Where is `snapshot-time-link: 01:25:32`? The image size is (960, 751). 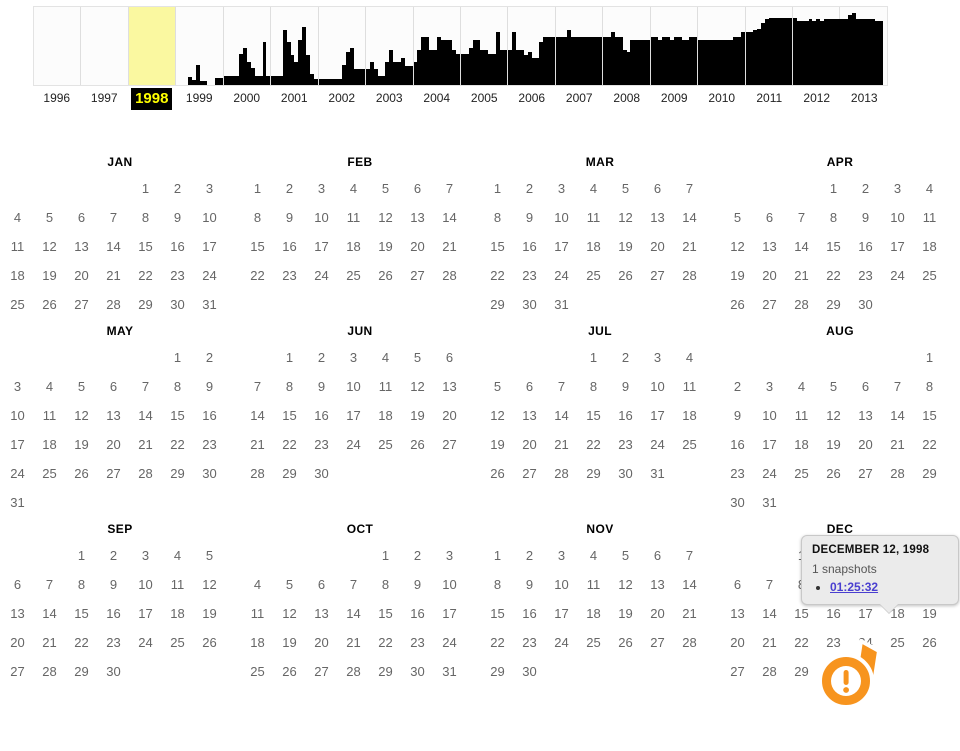 snapshot-time-link: 01:25:32 is located at coordinates (854, 587).